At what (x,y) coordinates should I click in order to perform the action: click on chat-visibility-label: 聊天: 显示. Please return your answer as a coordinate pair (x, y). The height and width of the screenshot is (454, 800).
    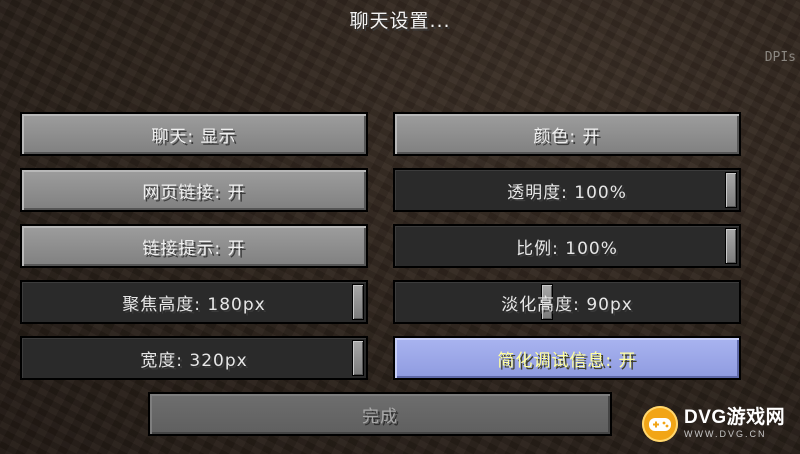
    Looking at the image, I should click on (194, 136).